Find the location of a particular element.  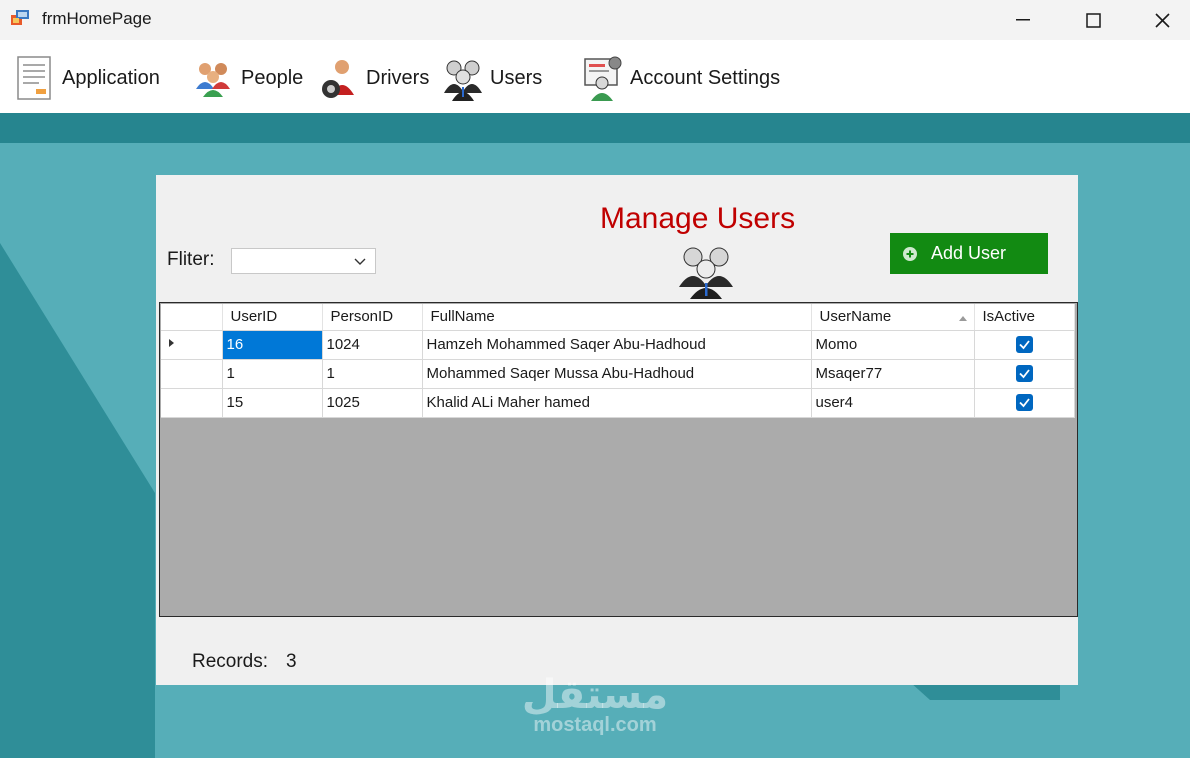

records-label: Records: is located at coordinates (230, 661).